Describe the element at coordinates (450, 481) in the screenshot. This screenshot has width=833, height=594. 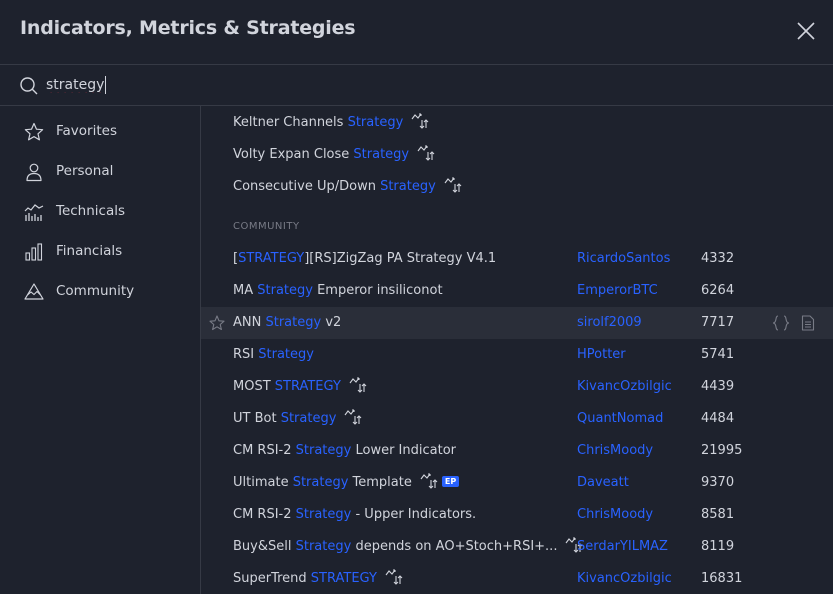
I see `early-publisher-badge: EP` at that location.